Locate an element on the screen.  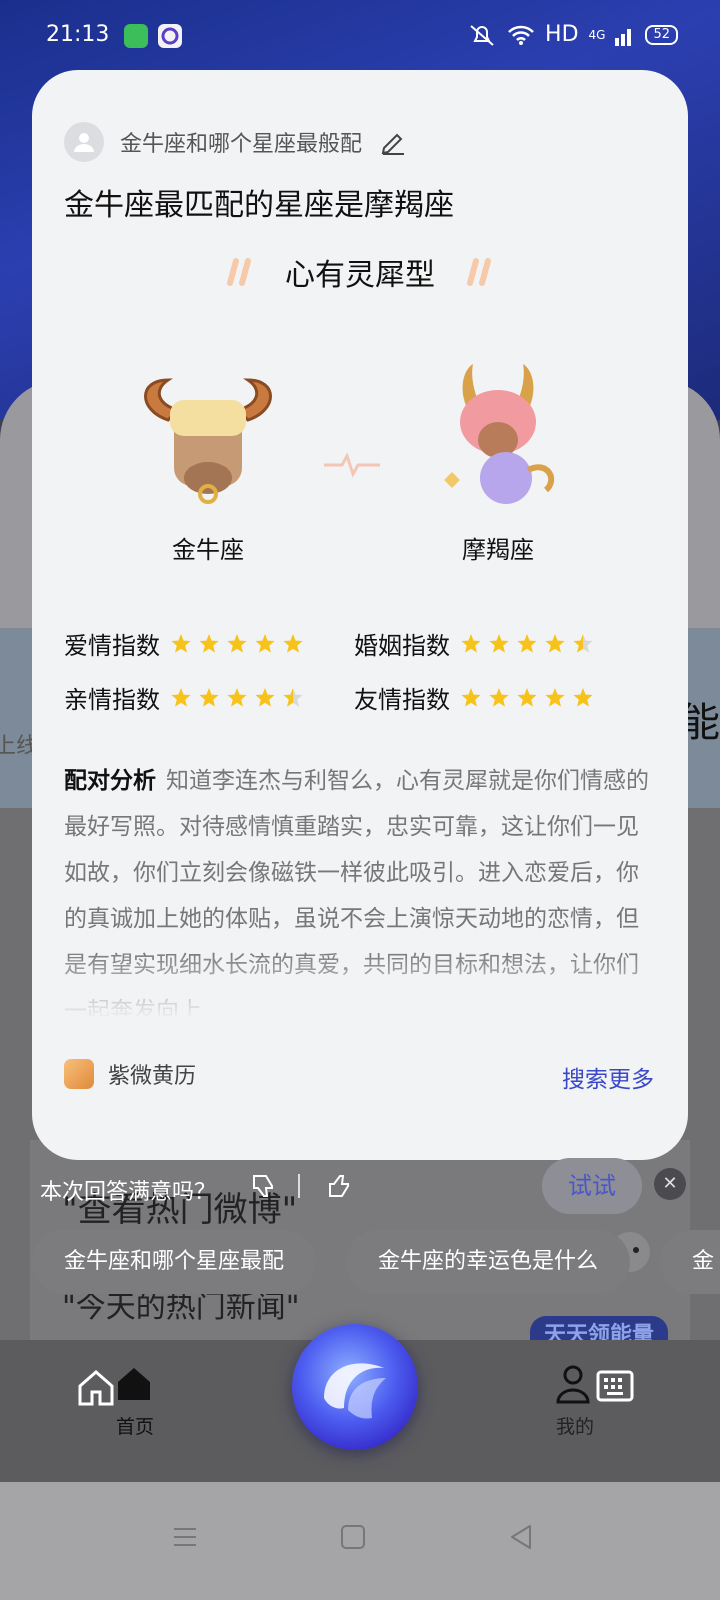
nav-me-label: 我的 is located at coordinates (575, 1425).